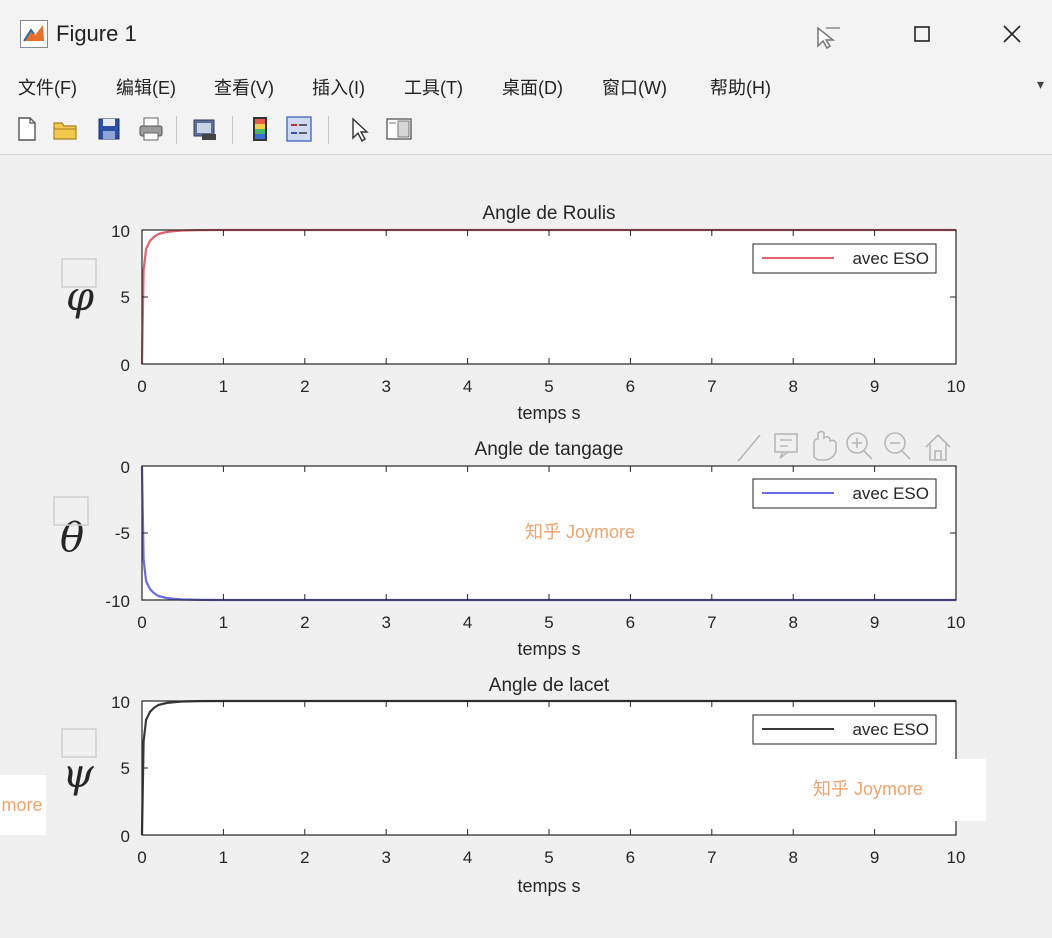 The height and width of the screenshot is (938, 1052). I want to click on y-tick-label: -10, so click(117, 601).